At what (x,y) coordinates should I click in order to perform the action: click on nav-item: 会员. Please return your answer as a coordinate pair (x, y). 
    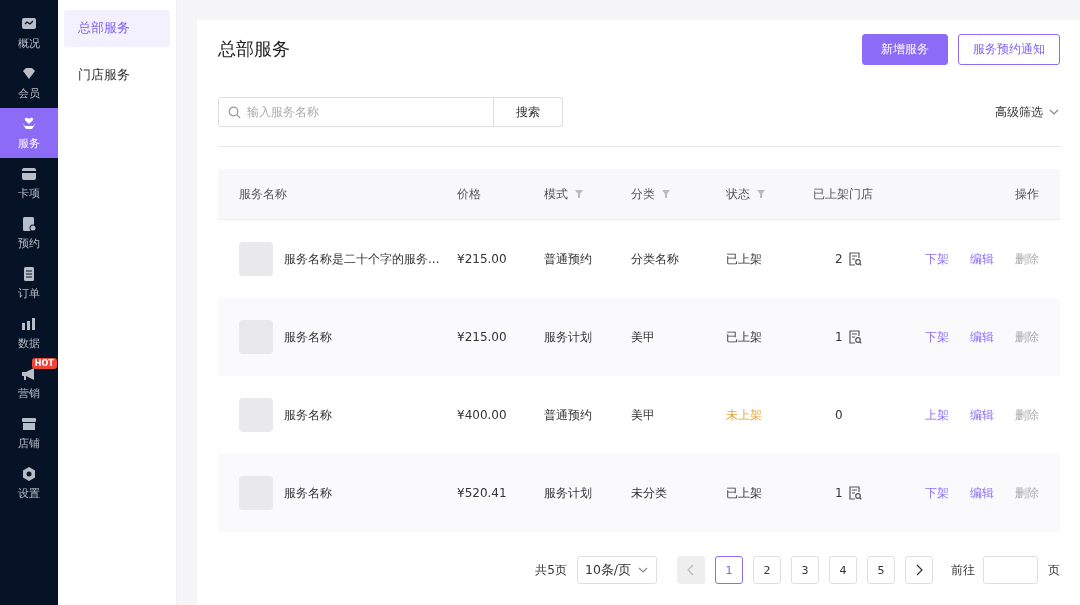
    Looking at the image, I should click on (29, 83).